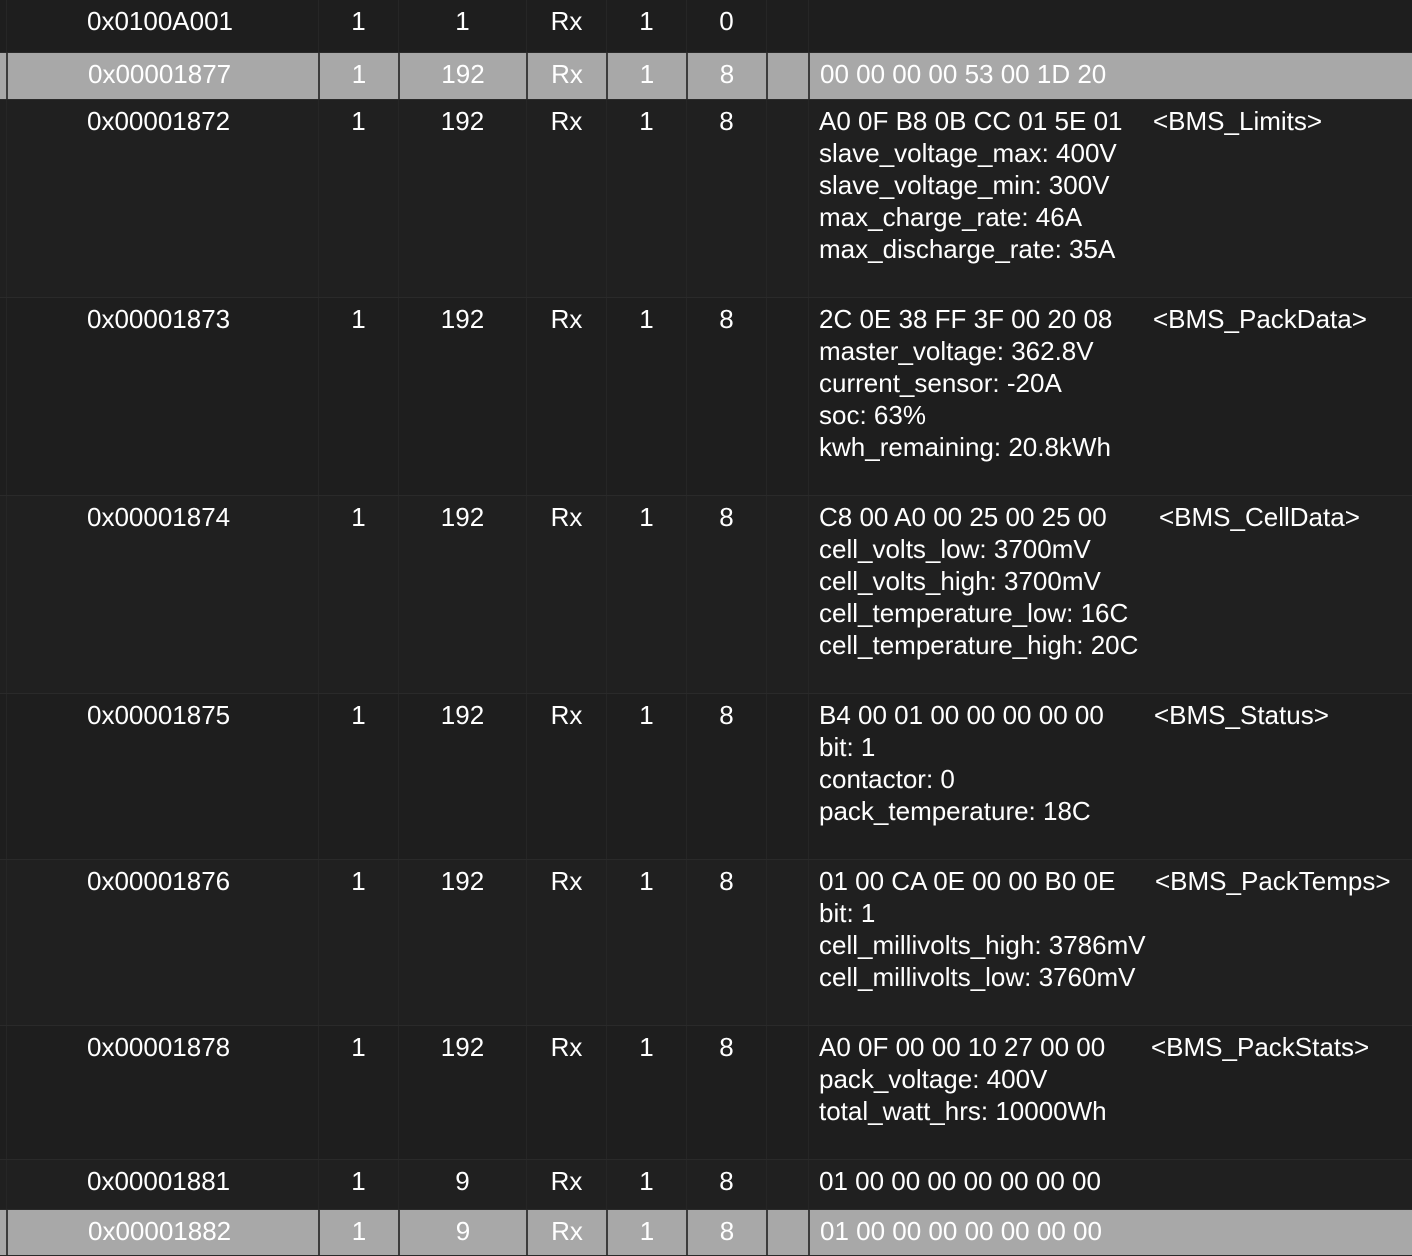 The width and height of the screenshot is (1412, 1256). Describe the element at coordinates (1110, 1232) in the screenshot. I see `payload-bytes-cell: 01 00 00 00 00 00 00 00` at that location.